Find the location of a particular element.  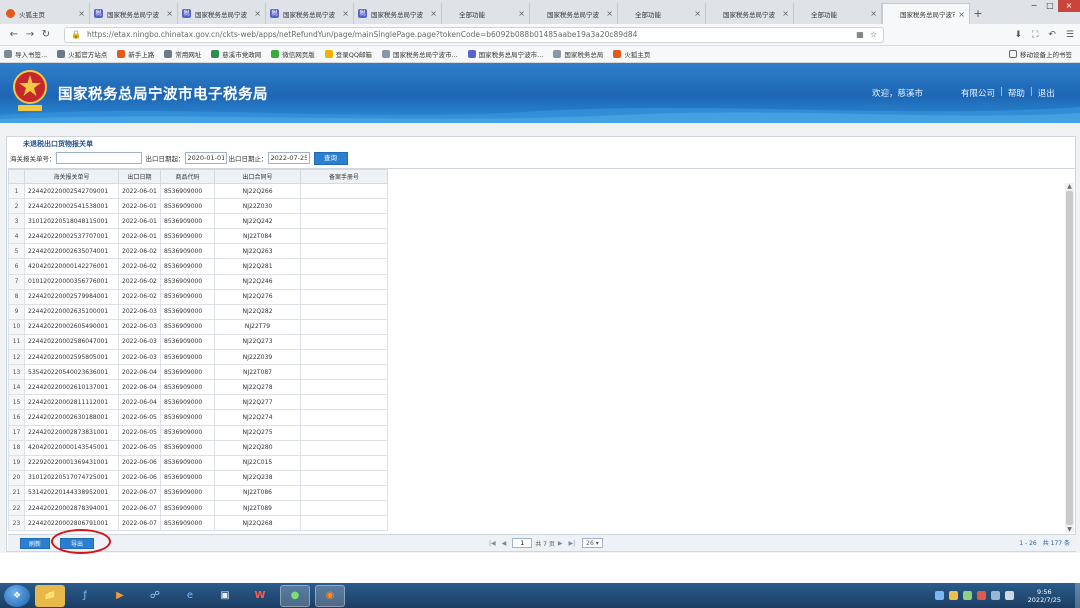

taskbar-wechat-icon: ● is located at coordinates (295, 595).